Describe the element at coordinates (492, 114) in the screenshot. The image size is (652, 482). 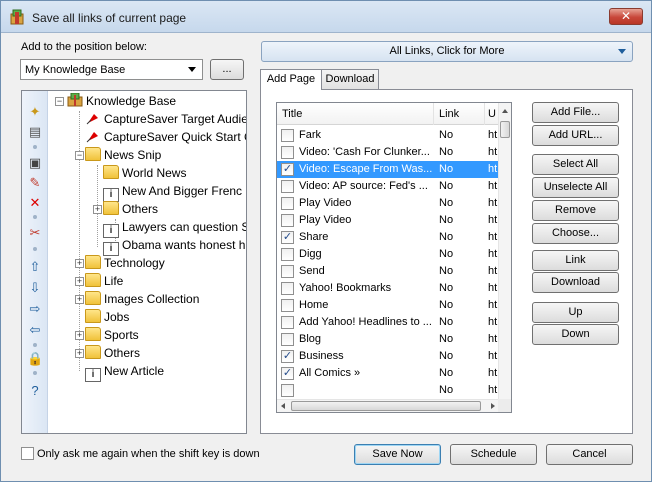
I see `column-url: U` at that location.